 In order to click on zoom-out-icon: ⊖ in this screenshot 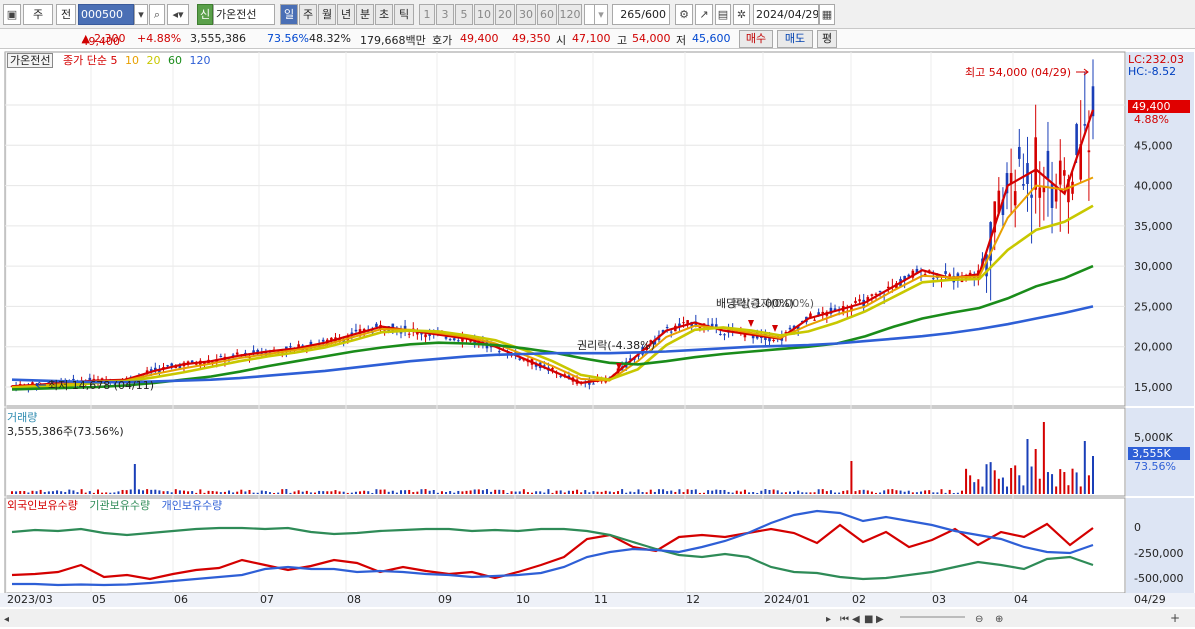, I will do `click(979, 619)`.